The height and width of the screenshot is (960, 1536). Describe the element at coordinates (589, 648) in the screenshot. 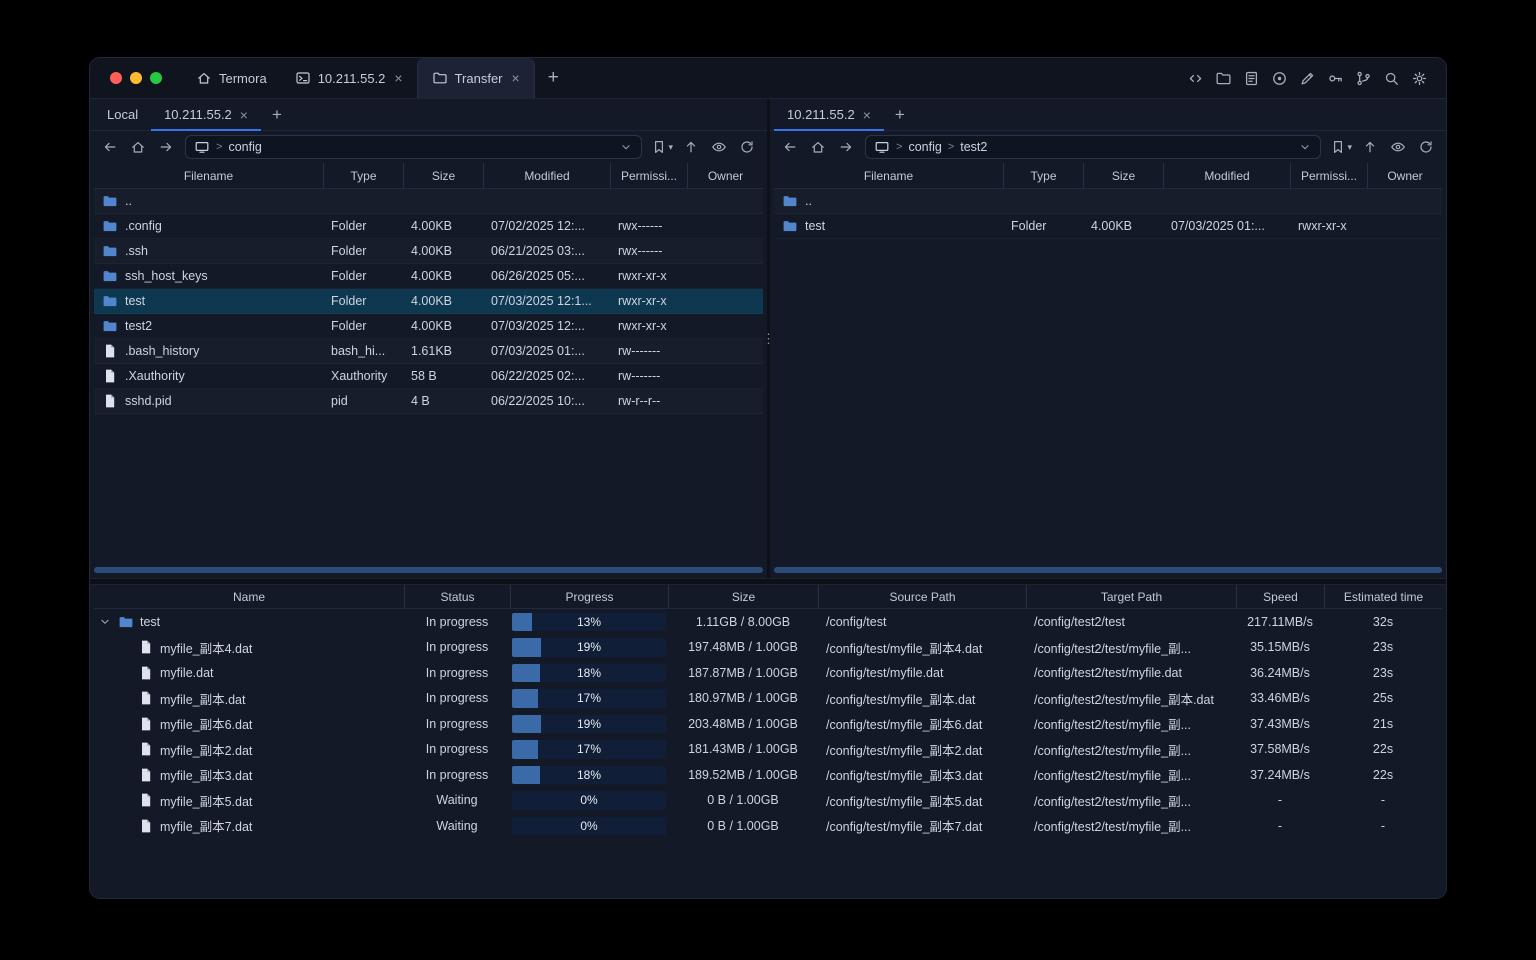

I see `transfer-progress: 19%` at that location.